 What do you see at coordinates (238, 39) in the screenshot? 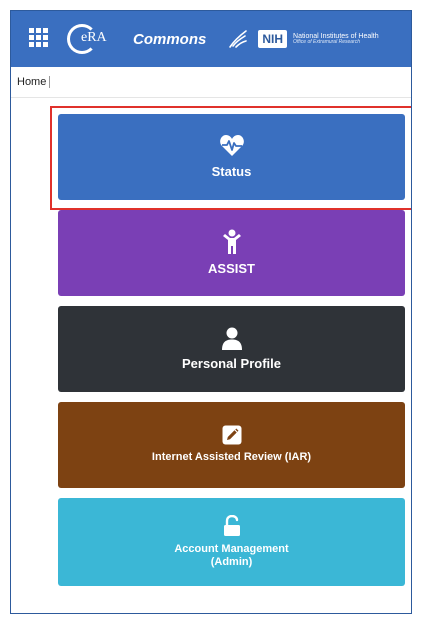
I see `hhs-eagle-icon` at bounding box center [238, 39].